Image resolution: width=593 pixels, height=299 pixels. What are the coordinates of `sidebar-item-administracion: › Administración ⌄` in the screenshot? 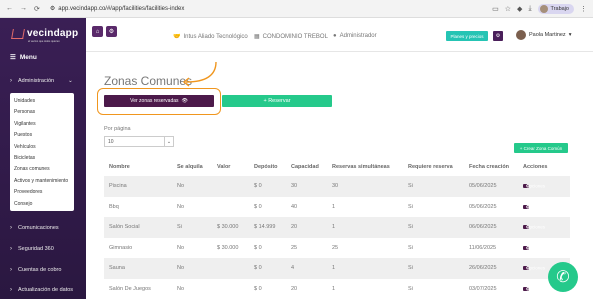 It's located at (41, 81).